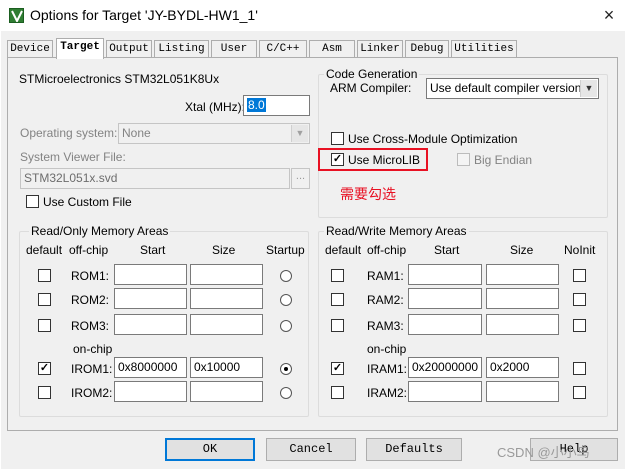 This screenshot has width=626, height=470. What do you see at coordinates (580, 250) in the screenshot?
I see `rw-header-noinit: NoInit` at bounding box center [580, 250].